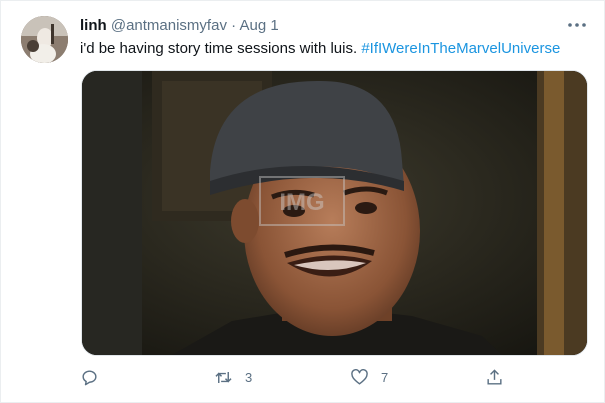  I want to click on tweet-date: Aug 1, so click(258, 25).